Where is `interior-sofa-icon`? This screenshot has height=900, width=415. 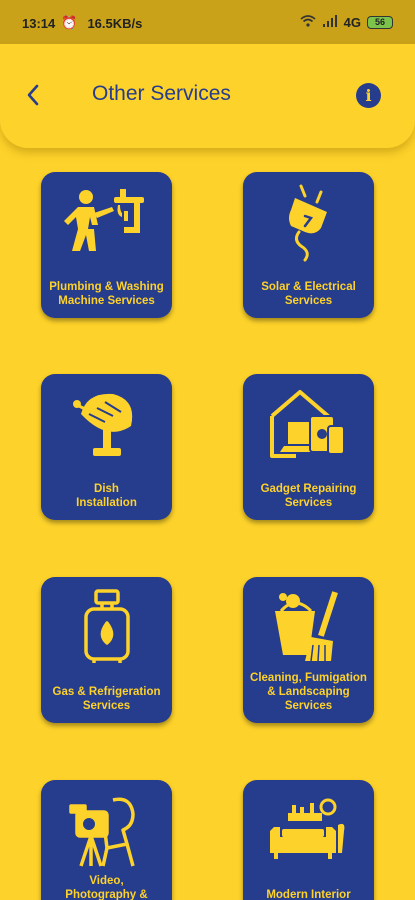 interior-sofa-icon is located at coordinates (308, 830).